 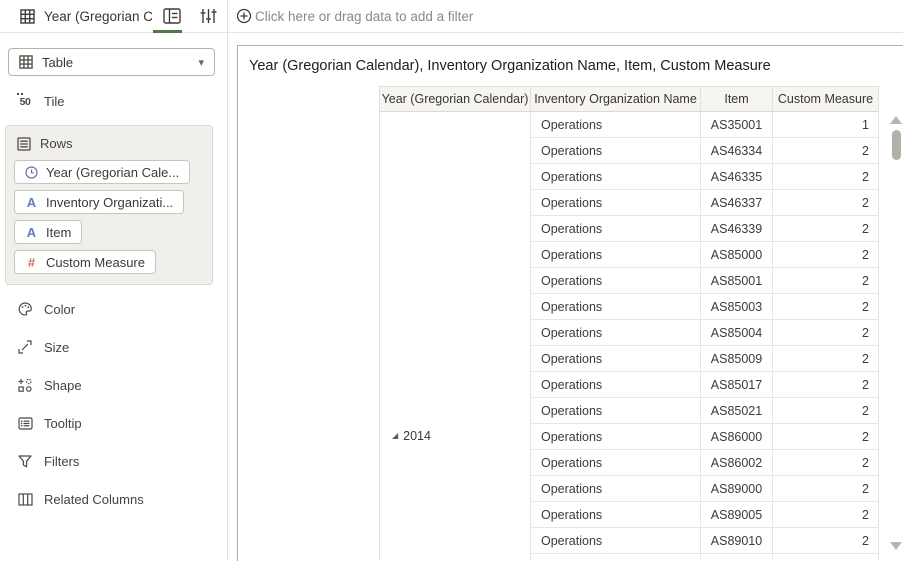 I want to click on scrollbar-thumb, so click(x=896, y=145).